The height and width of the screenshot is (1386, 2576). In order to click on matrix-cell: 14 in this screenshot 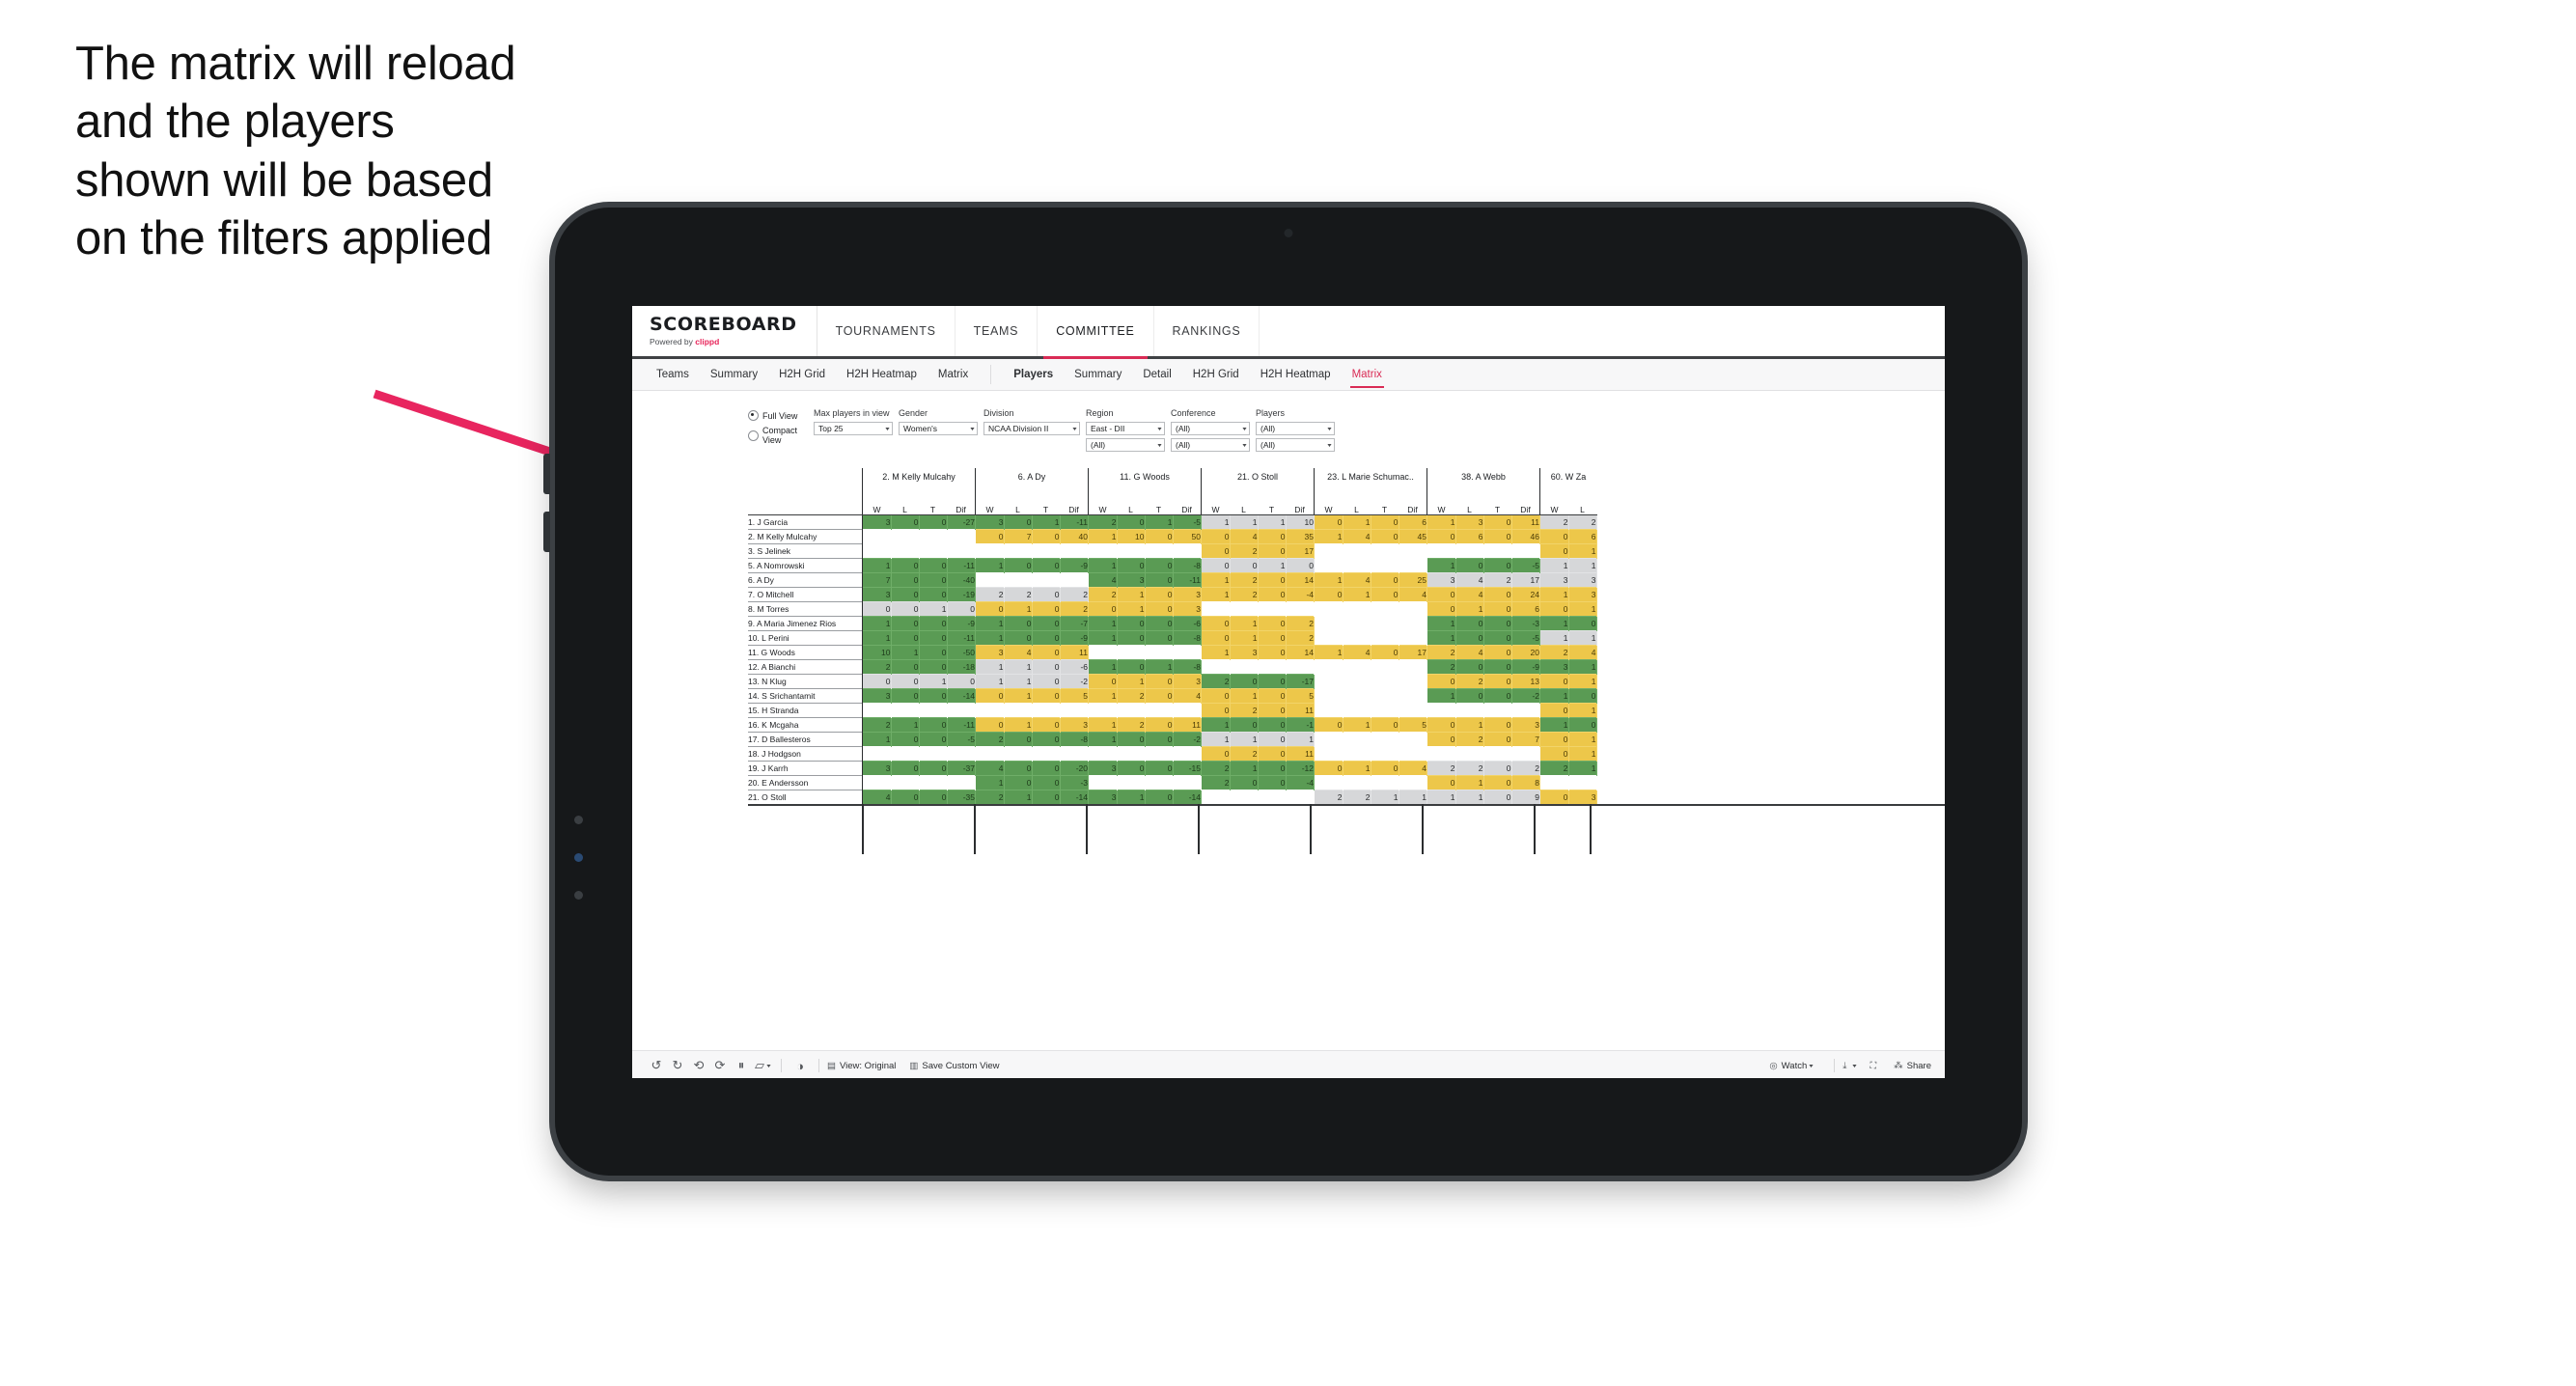, I will do `click(1300, 580)`.